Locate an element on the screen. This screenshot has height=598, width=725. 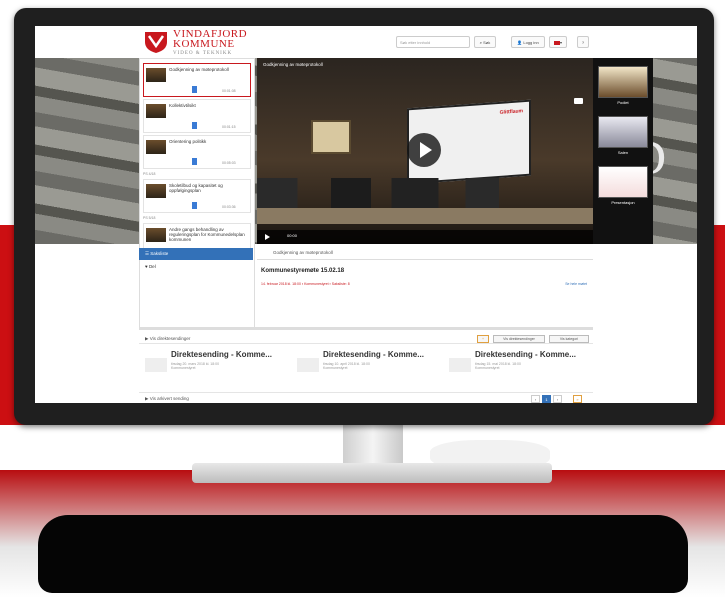
agenda-item-active: Godkjenning av møteprotokoll 00:01:08 is located at coordinates (197, 80).